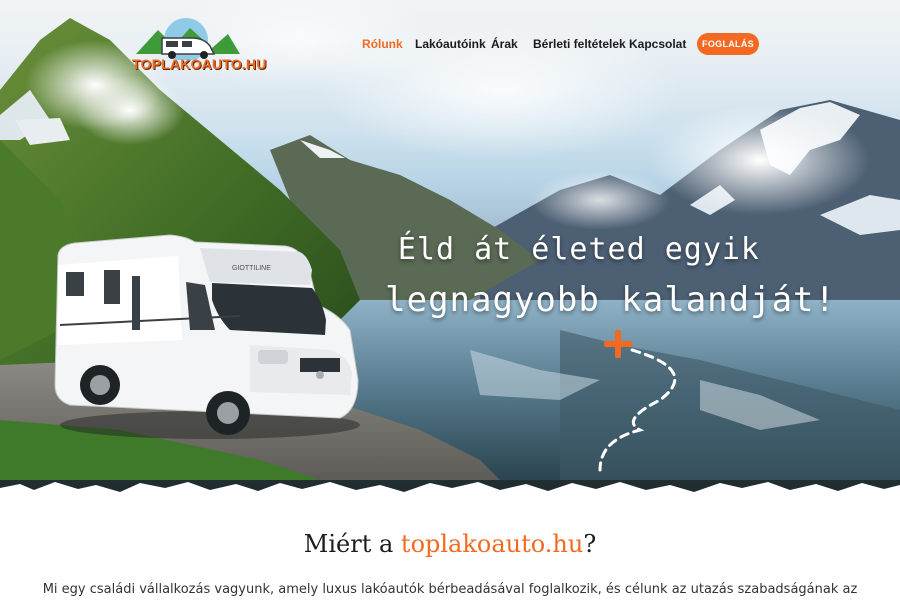  Describe the element at coordinates (610, 300) in the screenshot. I see `hero-headline-line2: legnagyobb kalandját!` at that location.